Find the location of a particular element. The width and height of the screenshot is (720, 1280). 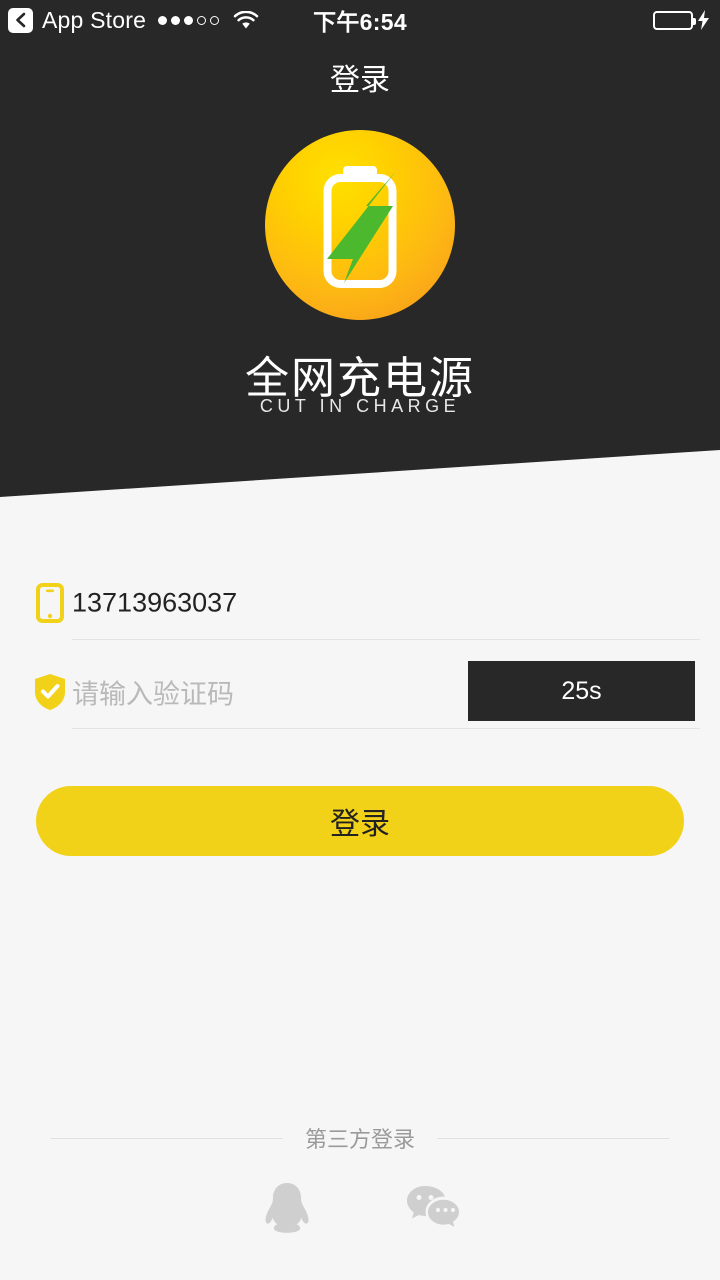

wechat-bubbles-icon is located at coordinates (433, 1206).